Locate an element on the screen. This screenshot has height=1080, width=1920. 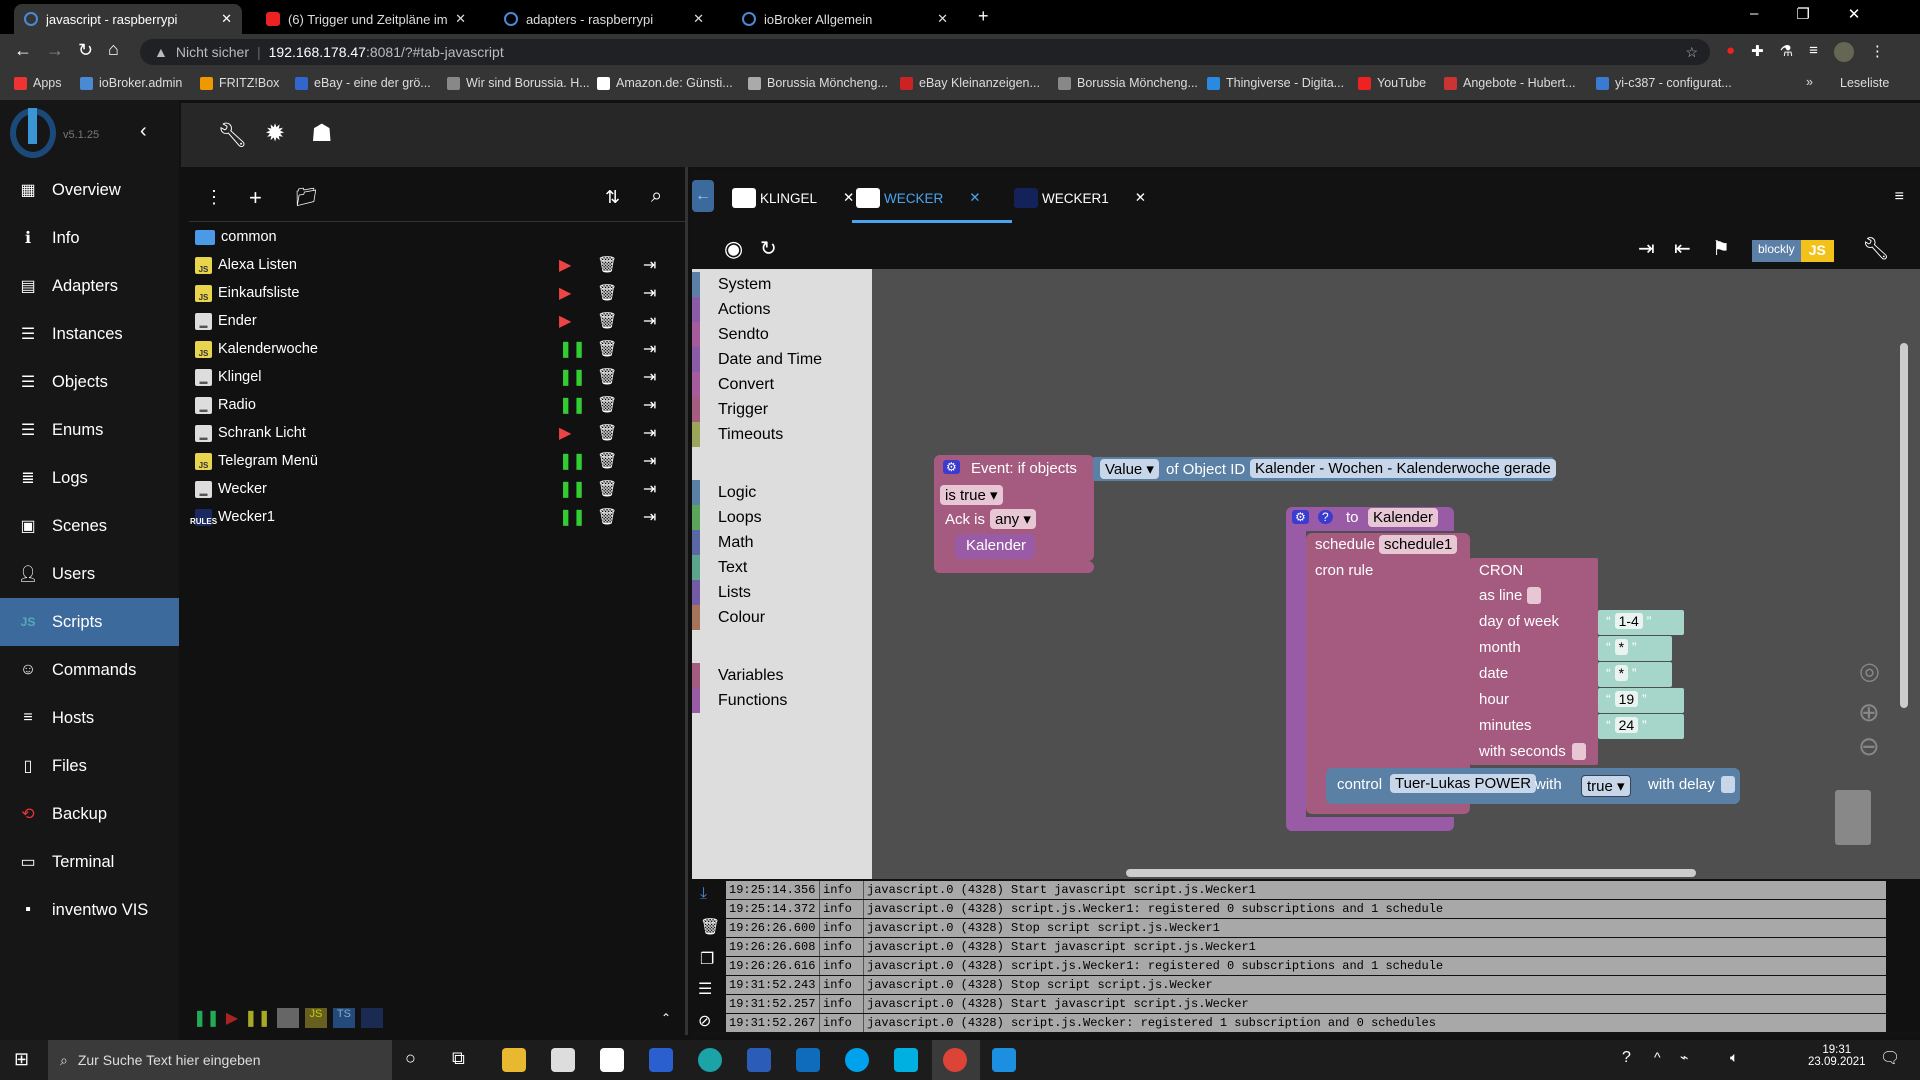
text-value: 24 is located at coordinates (1626, 725).